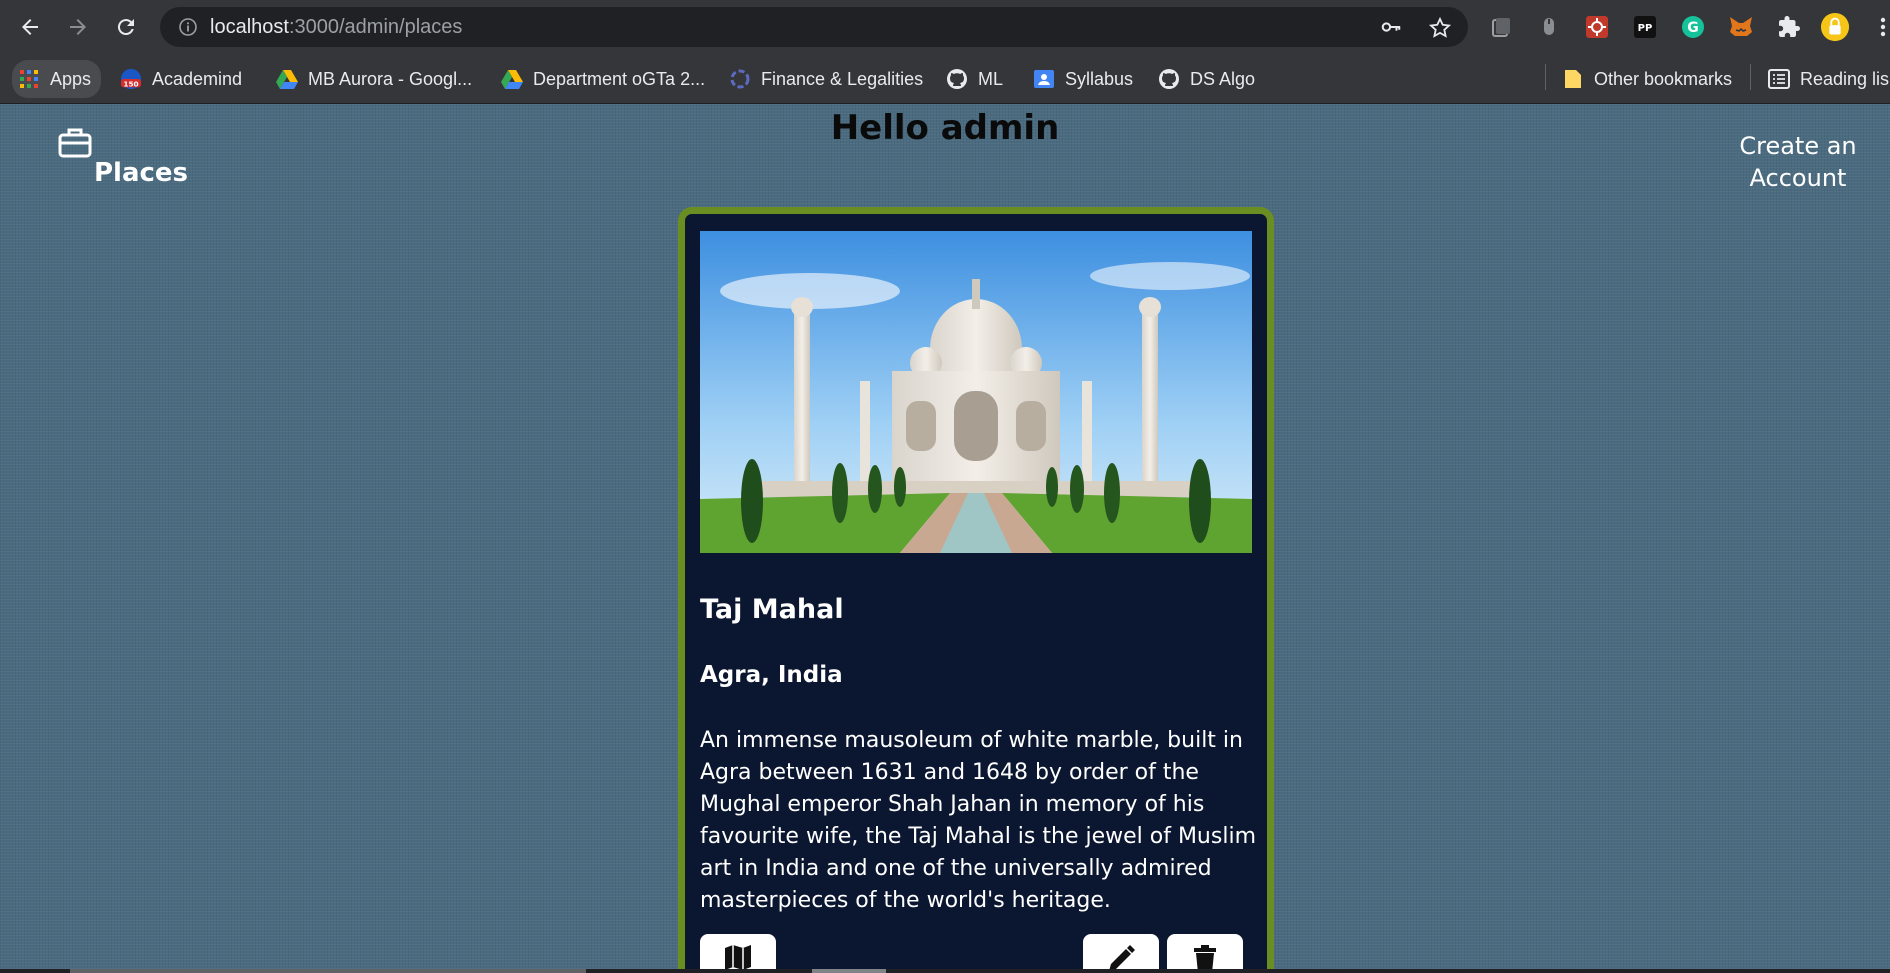  What do you see at coordinates (1501, 27) in the screenshot?
I see `clipboard-ext-icon` at bounding box center [1501, 27].